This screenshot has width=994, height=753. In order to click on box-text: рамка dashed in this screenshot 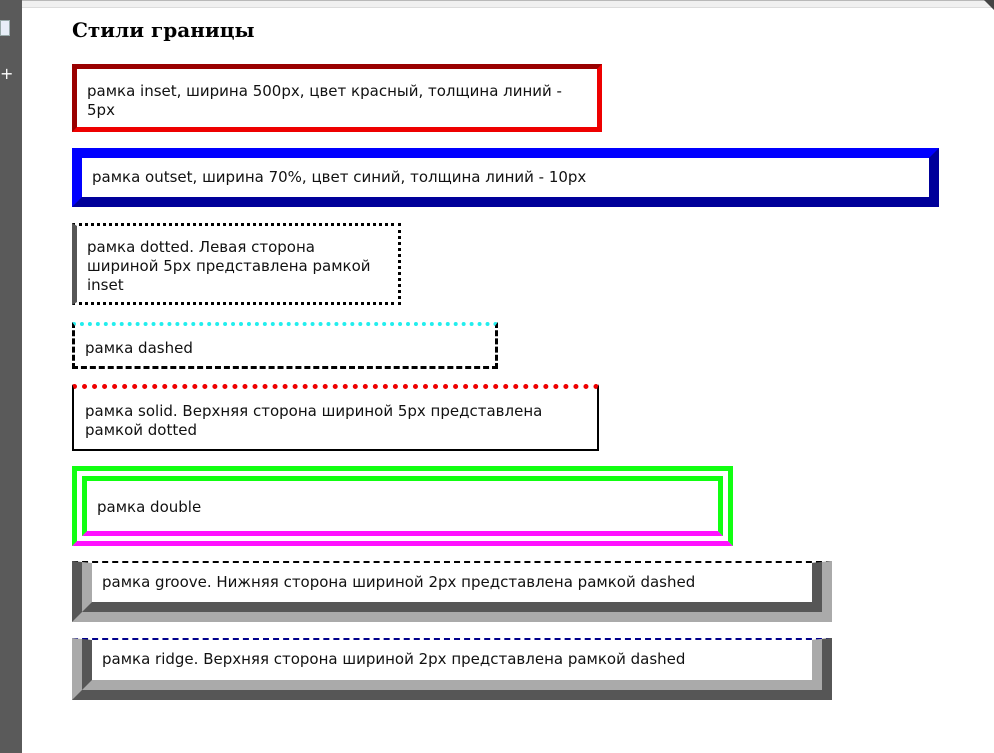, I will do `click(139, 348)`.